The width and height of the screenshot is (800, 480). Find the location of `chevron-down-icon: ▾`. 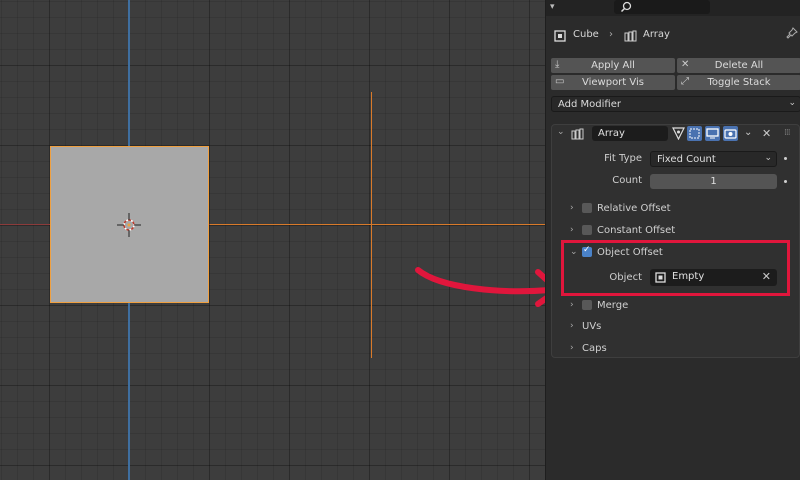

chevron-down-icon: ▾ is located at coordinates (552, 7).